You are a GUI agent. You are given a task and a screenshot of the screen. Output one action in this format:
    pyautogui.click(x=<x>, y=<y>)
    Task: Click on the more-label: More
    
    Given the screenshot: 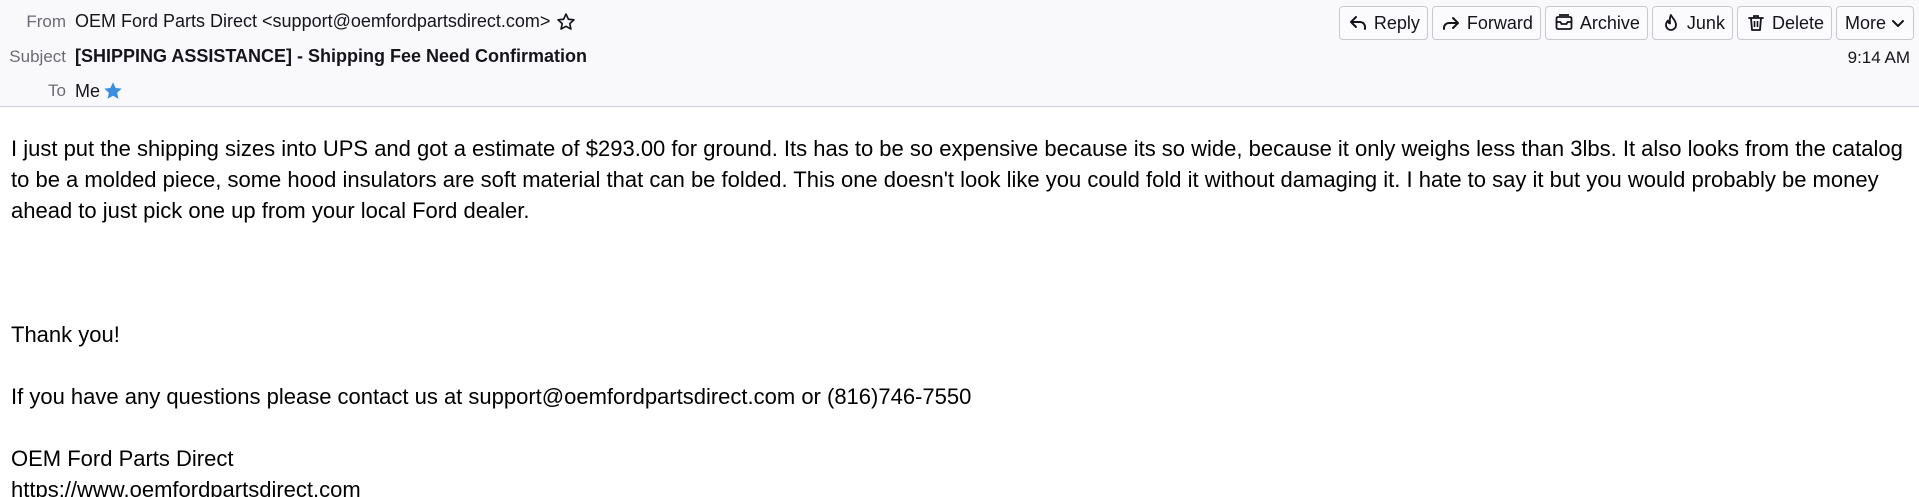 What is the action you would take?
    pyautogui.click(x=1865, y=22)
    